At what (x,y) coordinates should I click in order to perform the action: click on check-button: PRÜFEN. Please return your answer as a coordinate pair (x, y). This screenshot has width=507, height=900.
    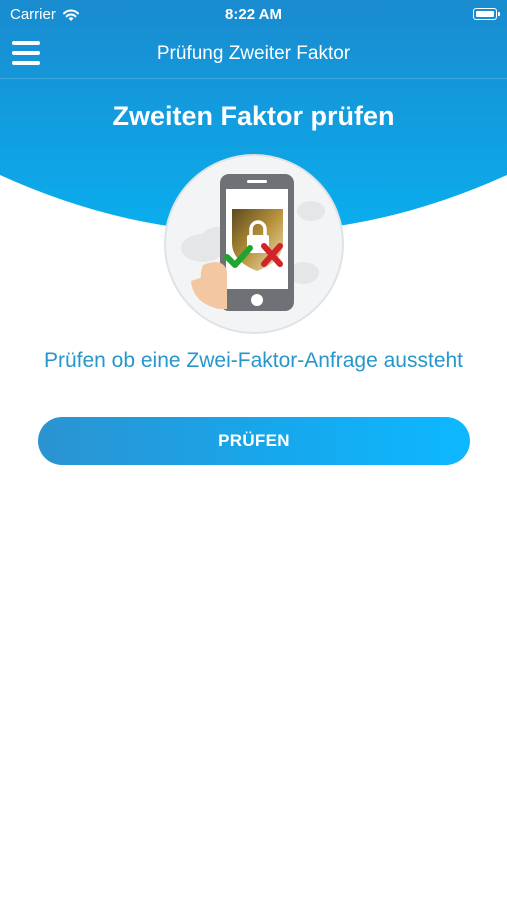
    Looking at the image, I should click on (254, 441).